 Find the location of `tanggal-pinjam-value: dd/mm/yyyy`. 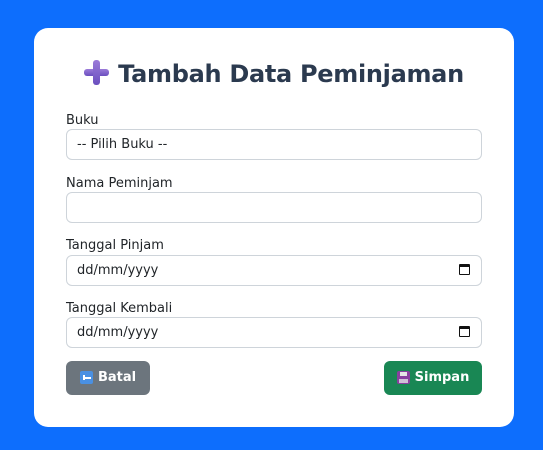

tanggal-pinjam-value: dd/mm/yyyy is located at coordinates (118, 270).